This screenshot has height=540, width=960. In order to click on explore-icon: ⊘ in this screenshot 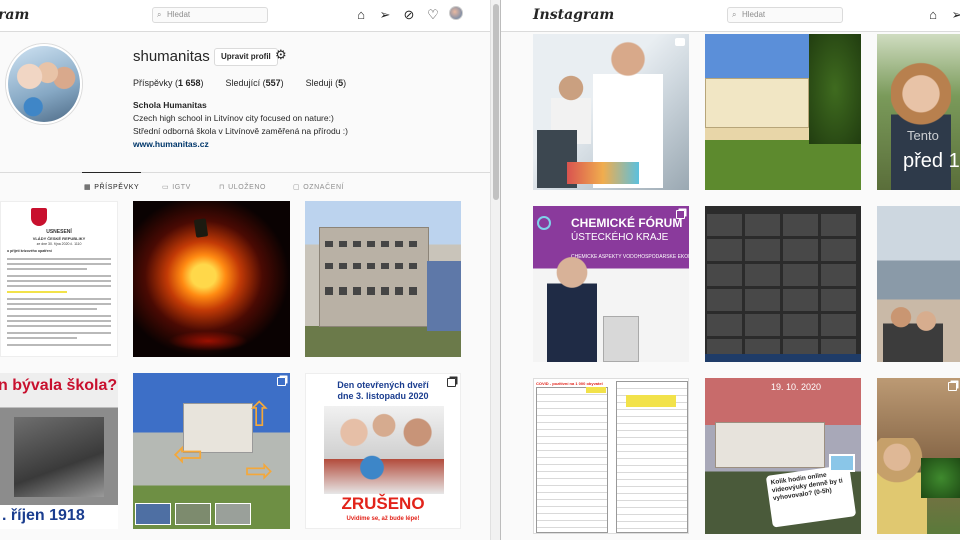, I will do `click(409, 14)`.